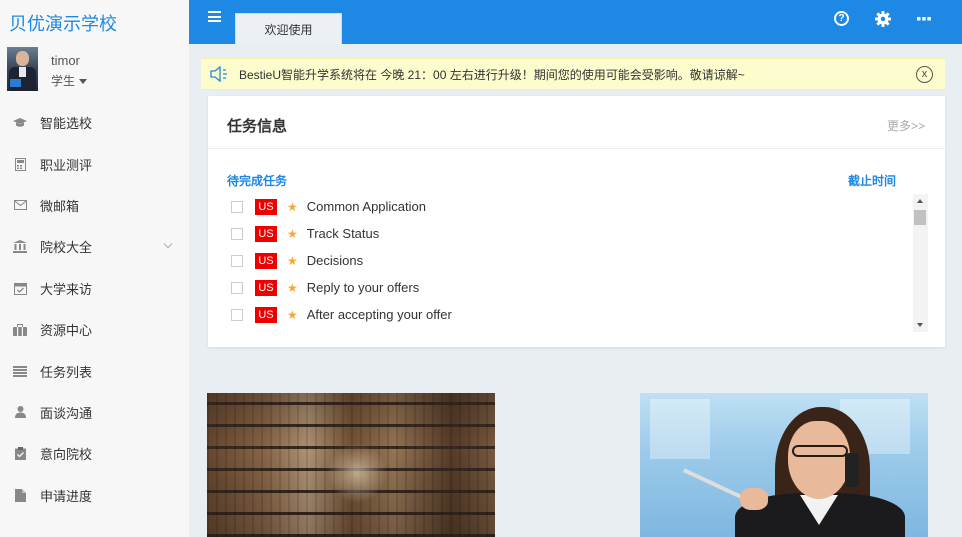 Image resolution: width=962 pixels, height=537 pixels. Describe the element at coordinates (571, 206) in the screenshot. I see `task-row: US ★ Common Application` at that location.